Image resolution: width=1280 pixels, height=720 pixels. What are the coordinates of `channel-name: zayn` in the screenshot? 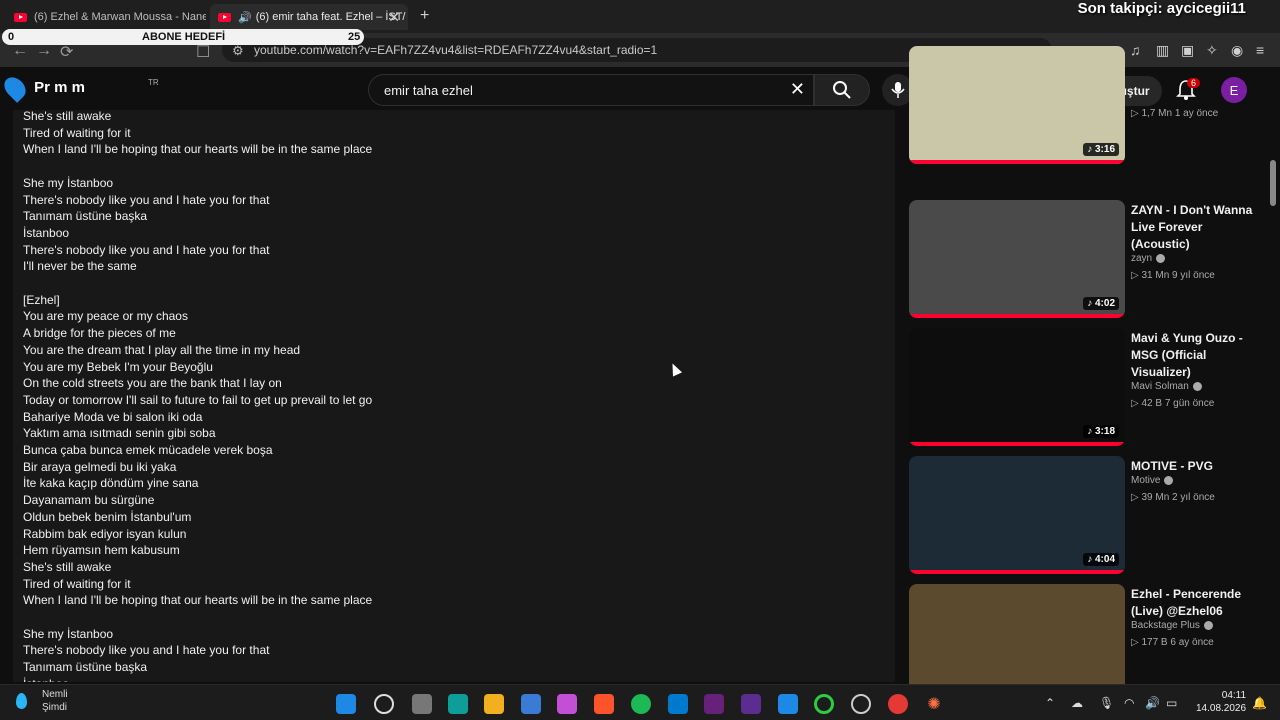 It's located at (1148, 258).